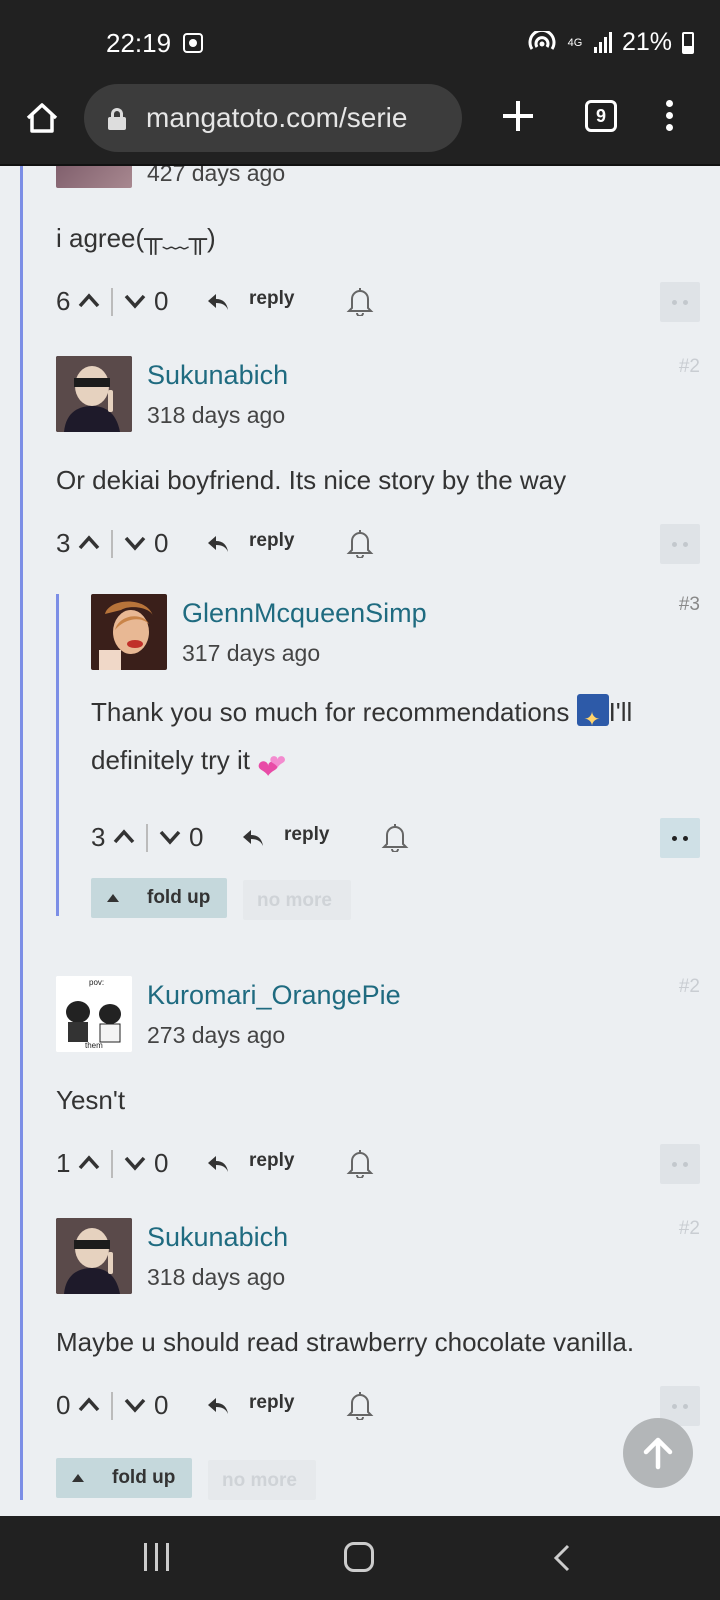 Image resolution: width=720 pixels, height=1600 pixels. I want to click on back-button, so click(562, 1558).